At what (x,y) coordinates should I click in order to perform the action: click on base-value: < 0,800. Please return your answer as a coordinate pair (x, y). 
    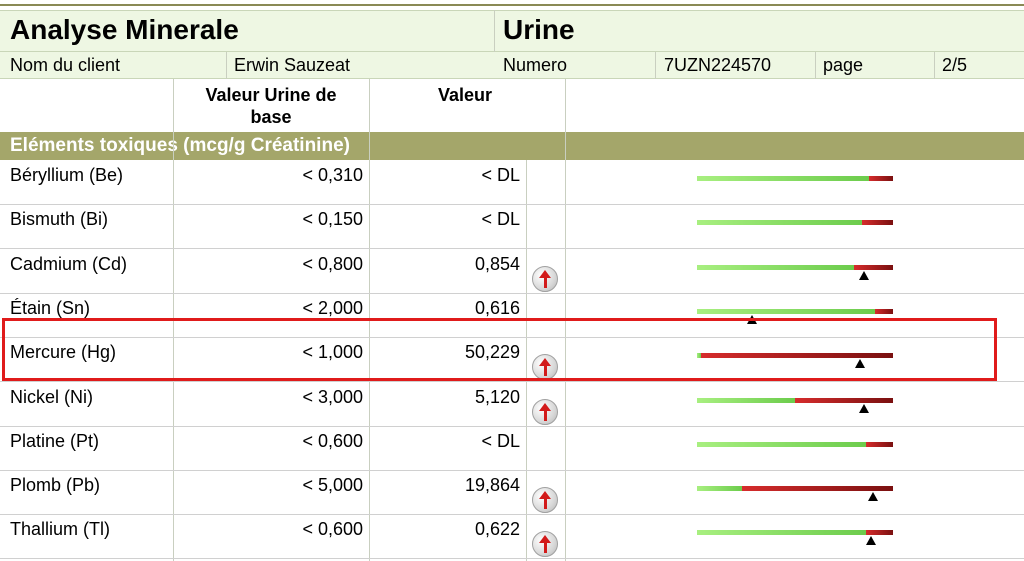
    Looking at the image, I should click on (332, 264).